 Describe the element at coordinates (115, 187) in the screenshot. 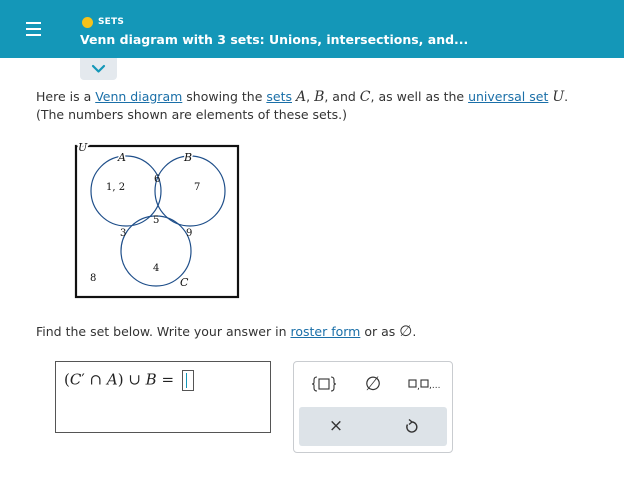

I see `elements-a-only: 1, 2` at that location.